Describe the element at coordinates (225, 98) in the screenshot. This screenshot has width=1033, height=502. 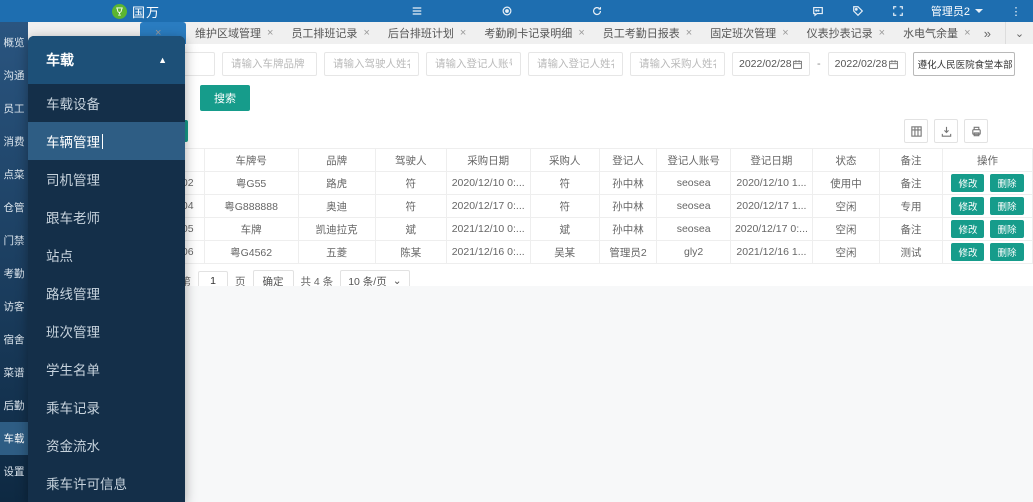
I see `search-button: 搜索` at that location.